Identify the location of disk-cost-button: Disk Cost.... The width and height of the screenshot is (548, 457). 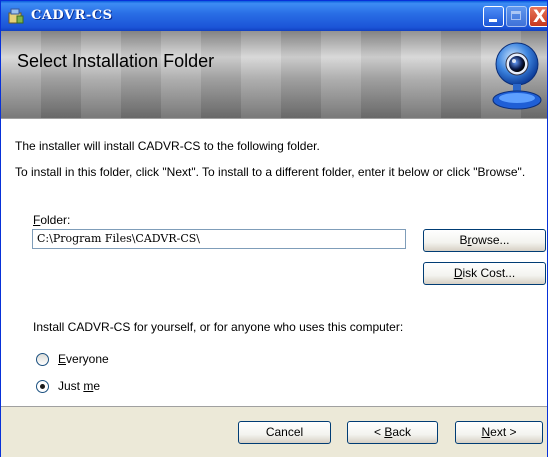
(484, 273).